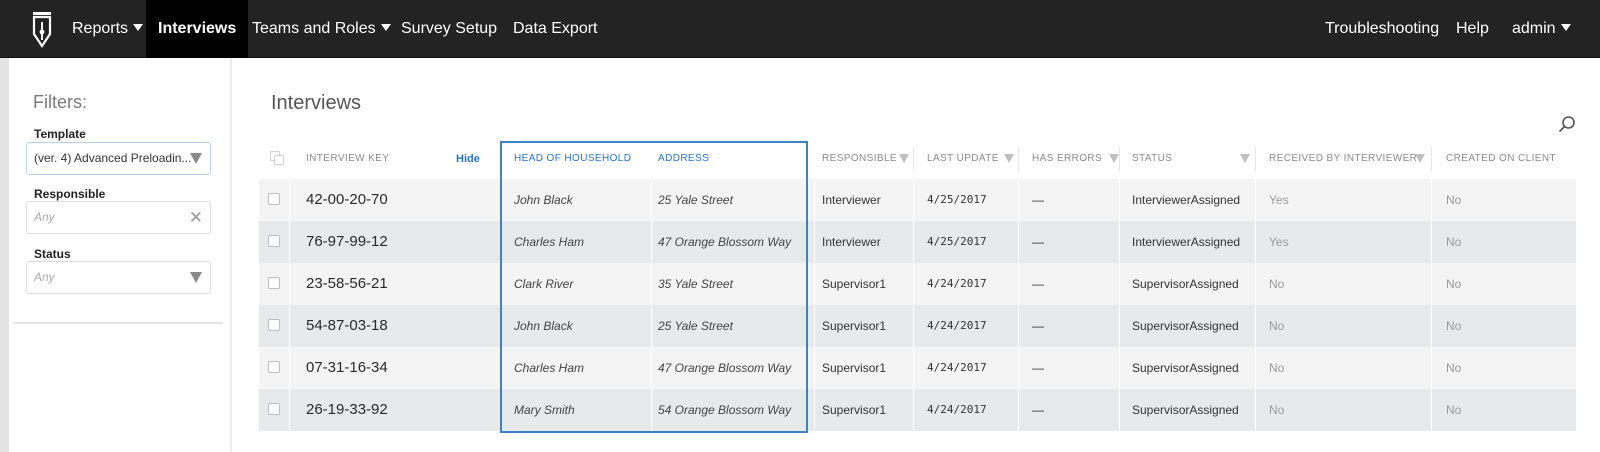 The image size is (1600, 452). Describe the element at coordinates (957, 367) in the screenshot. I see `last-update-cell: 4/24/2017` at that location.